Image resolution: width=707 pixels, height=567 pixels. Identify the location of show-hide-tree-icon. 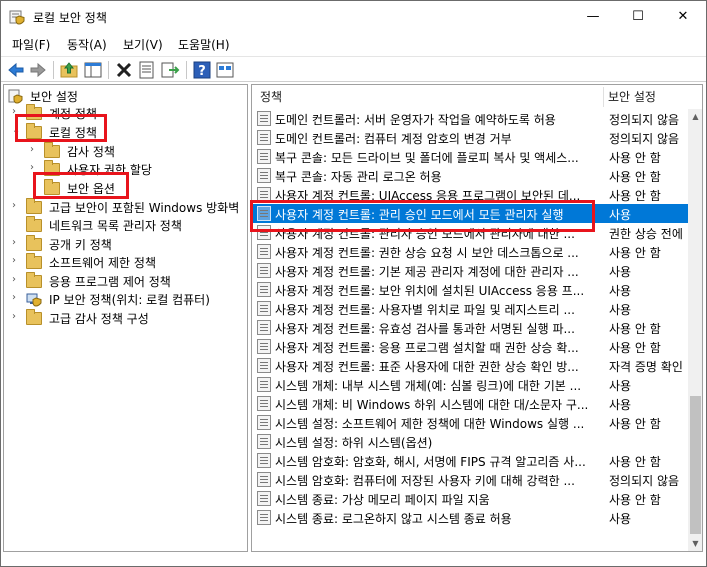
(93, 70).